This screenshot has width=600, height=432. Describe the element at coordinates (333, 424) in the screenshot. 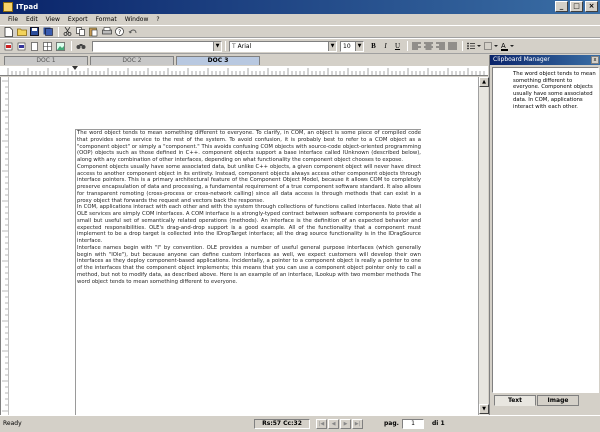

I see `prev-page-icon: ◀` at that location.